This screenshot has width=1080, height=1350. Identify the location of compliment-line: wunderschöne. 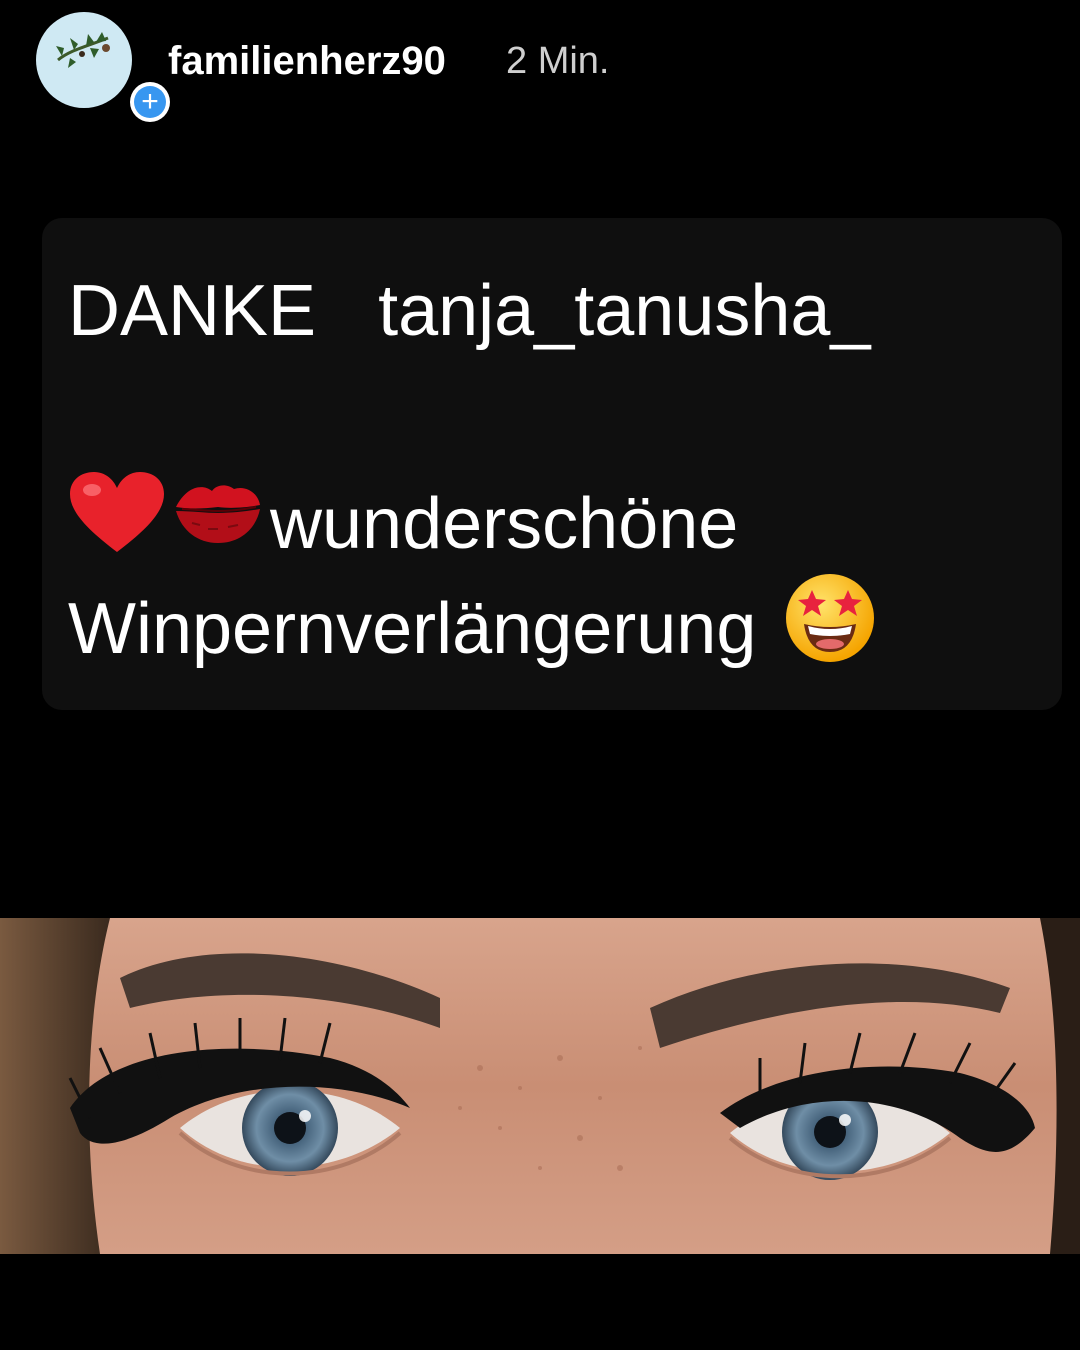
(403, 523).